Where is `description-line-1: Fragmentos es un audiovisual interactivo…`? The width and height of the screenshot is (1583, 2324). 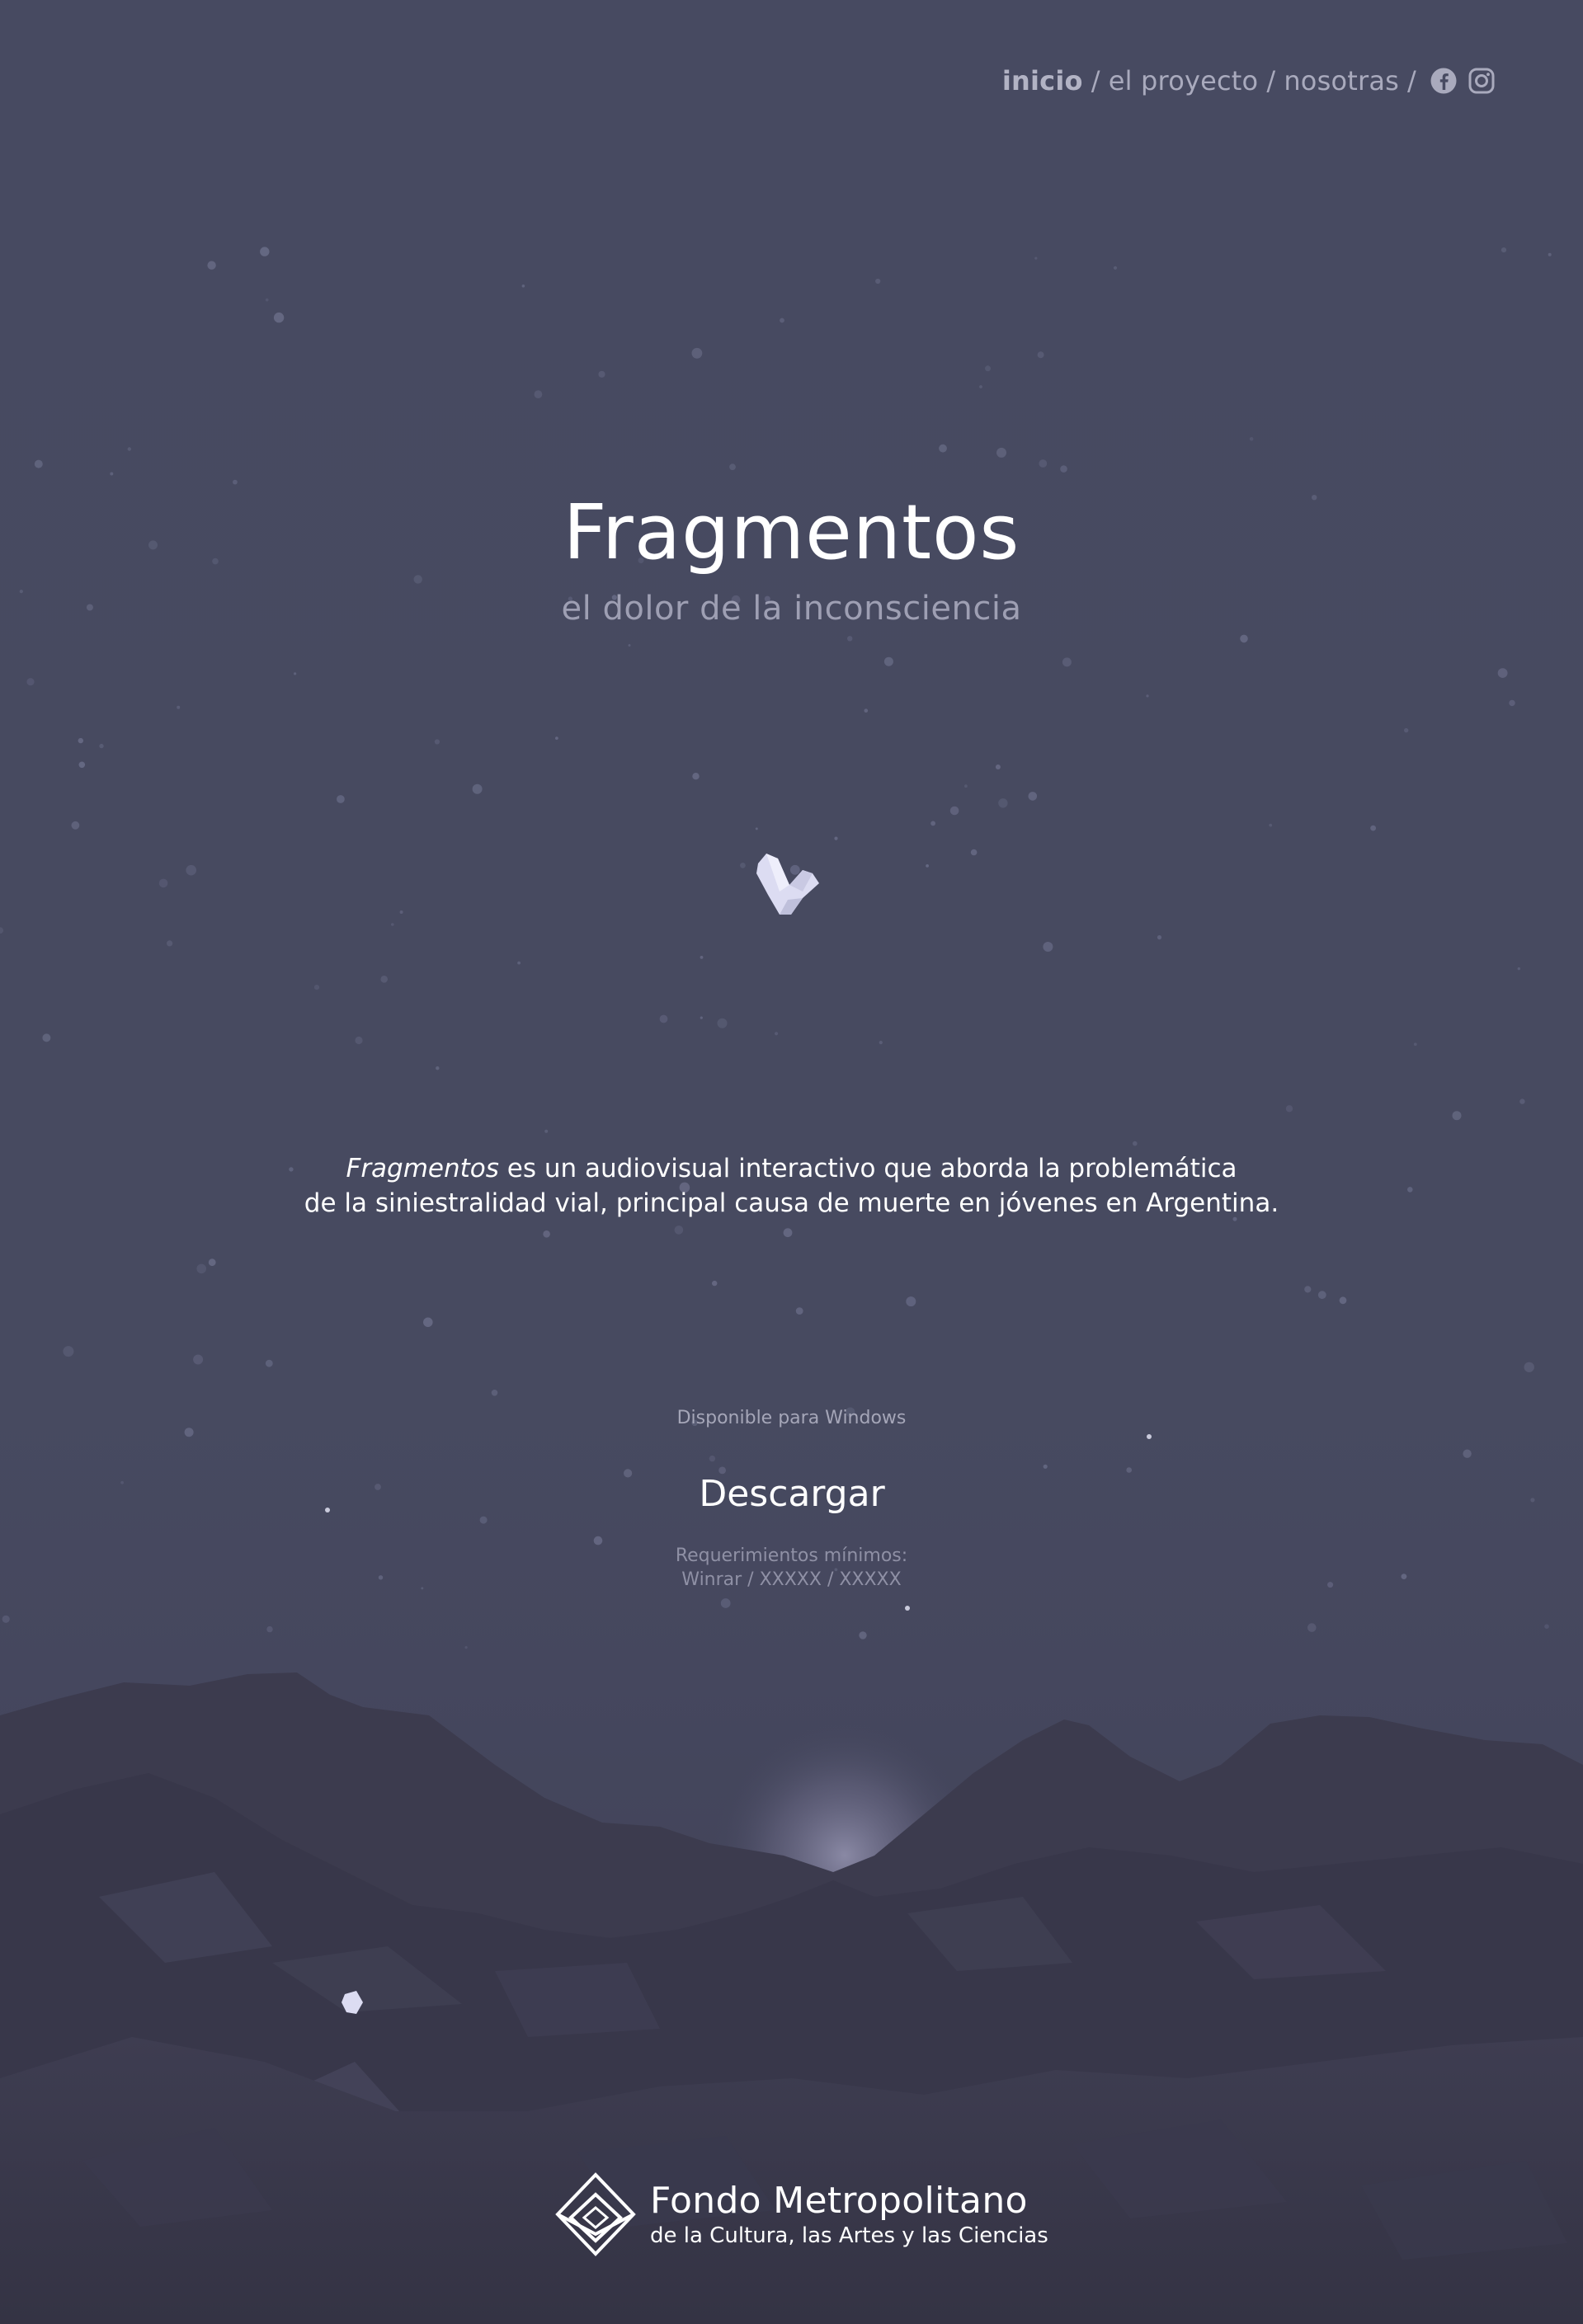
description-line-1: Fragmentos es un audiovisual interactivo… is located at coordinates (791, 1169).